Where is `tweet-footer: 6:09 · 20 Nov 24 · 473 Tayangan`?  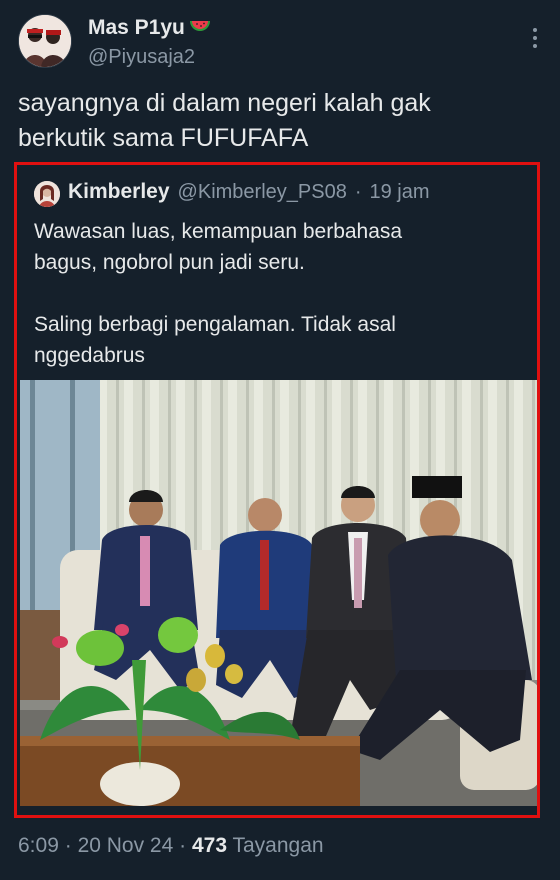 tweet-footer: 6:09 · 20 Nov 24 · 473 Tayangan is located at coordinates (171, 846).